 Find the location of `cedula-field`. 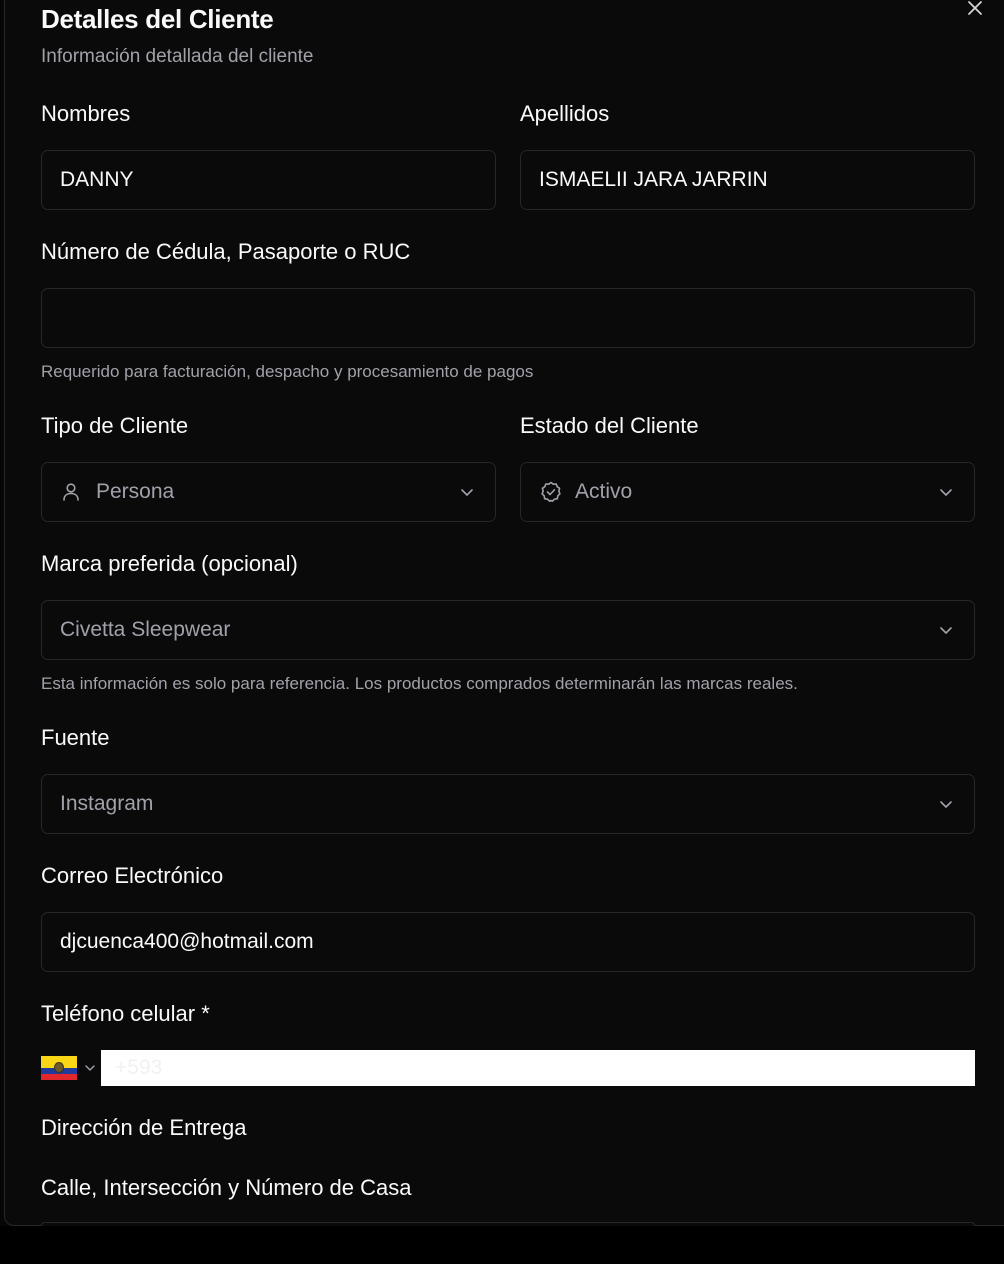

cedula-field is located at coordinates (508, 318).